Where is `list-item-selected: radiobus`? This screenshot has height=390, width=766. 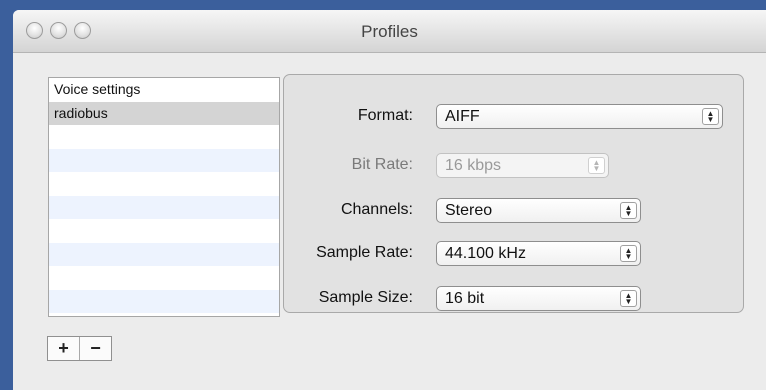
list-item-selected: radiobus is located at coordinates (164, 113).